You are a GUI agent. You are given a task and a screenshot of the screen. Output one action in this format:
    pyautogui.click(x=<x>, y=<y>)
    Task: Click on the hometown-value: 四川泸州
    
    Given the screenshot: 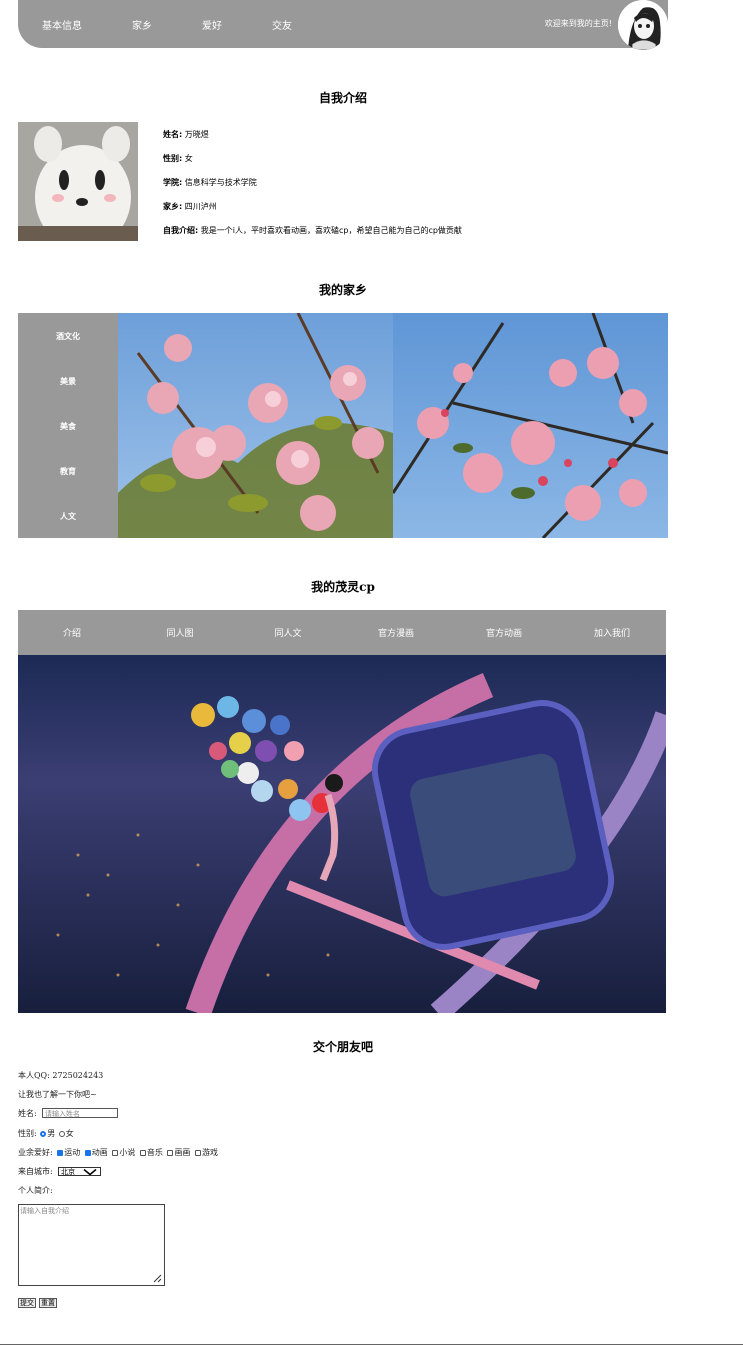 What is the action you would take?
    pyautogui.click(x=200, y=206)
    